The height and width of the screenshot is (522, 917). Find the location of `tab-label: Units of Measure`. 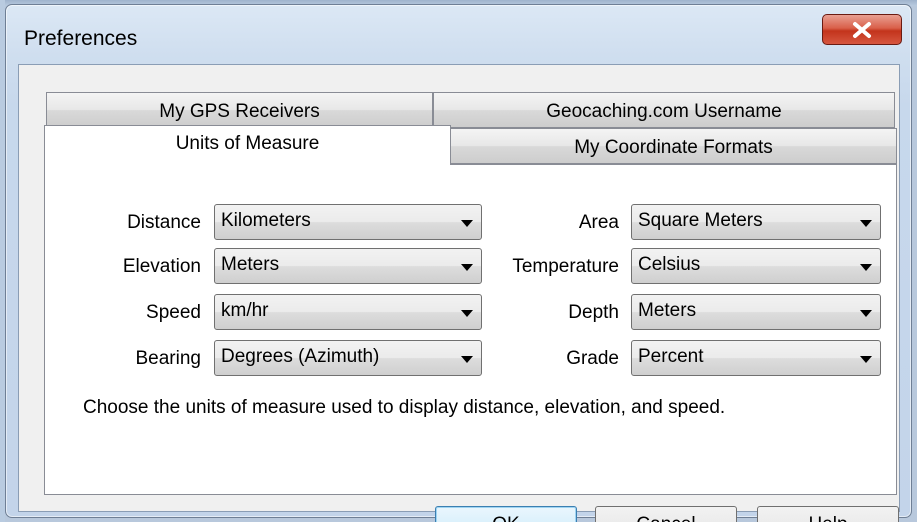

tab-label: Units of Measure is located at coordinates (247, 143).